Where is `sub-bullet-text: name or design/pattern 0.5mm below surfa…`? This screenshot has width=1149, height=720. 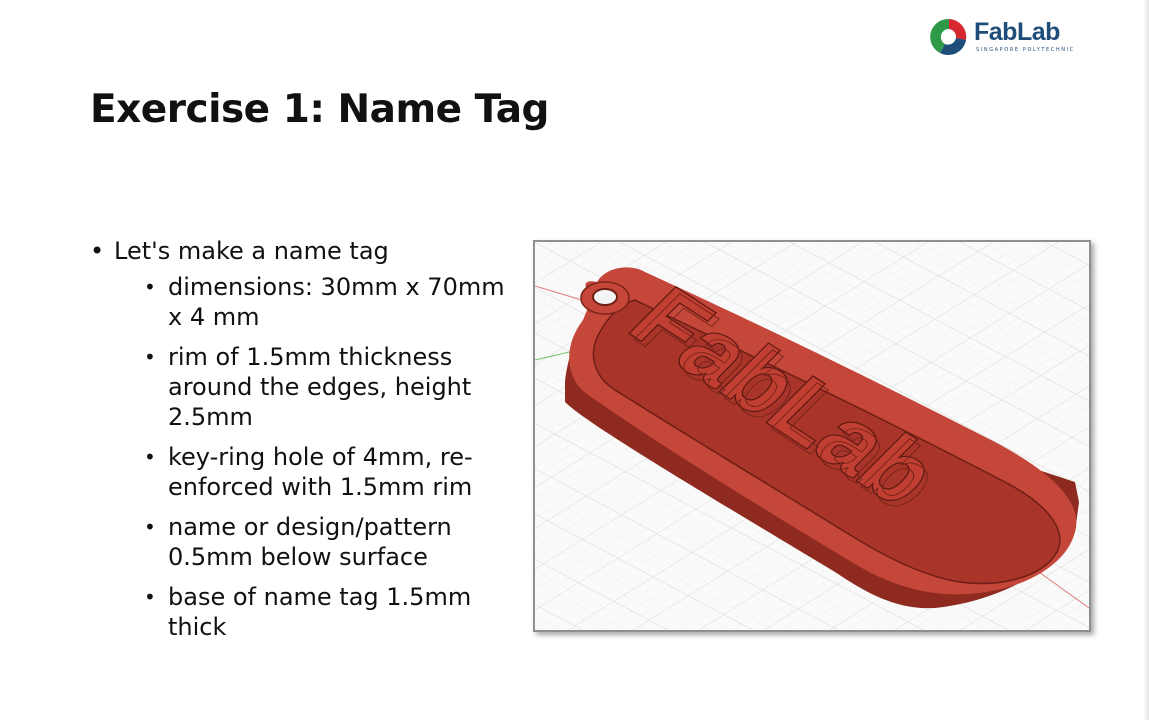 sub-bullet-text: name or design/pattern 0.5mm below surfa… is located at coordinates (310, 542).